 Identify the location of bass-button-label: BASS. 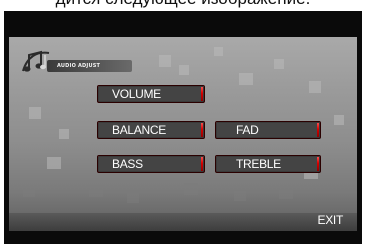
(150, 164).